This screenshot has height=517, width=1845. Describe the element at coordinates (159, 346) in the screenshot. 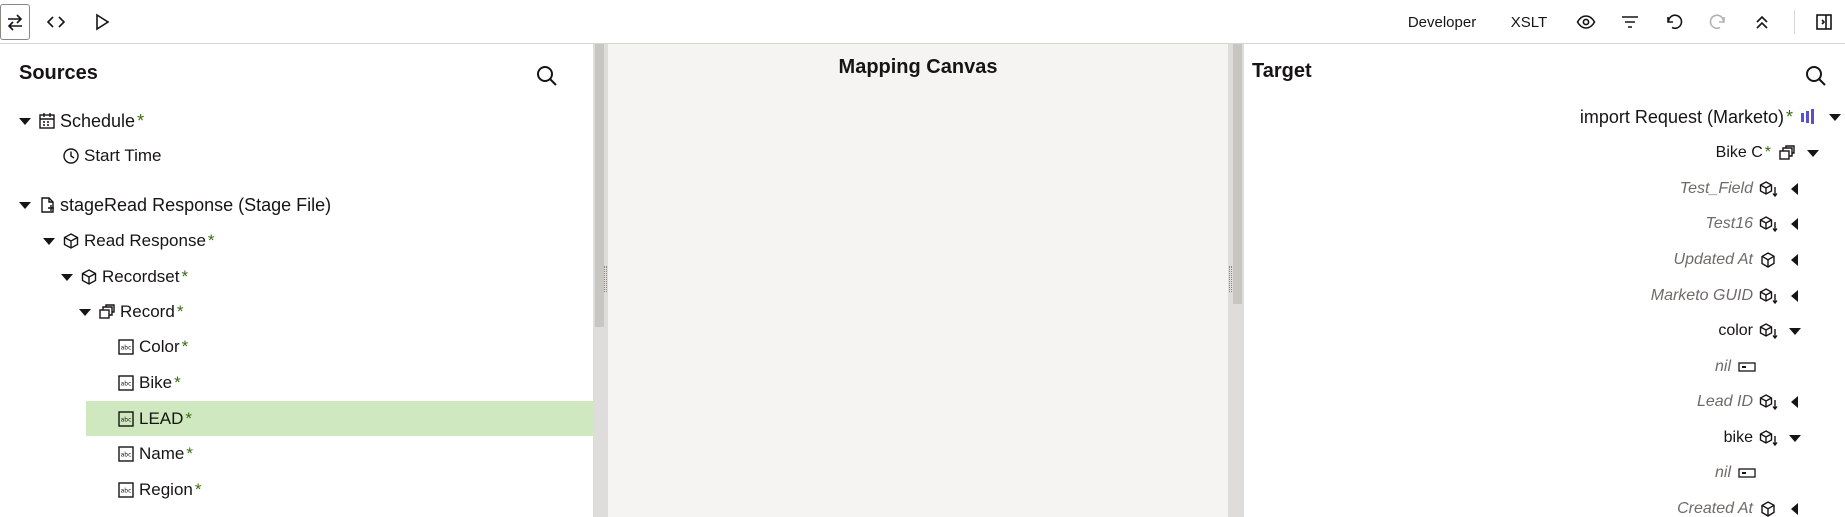

I see `tree-node-label: Color` at that location.